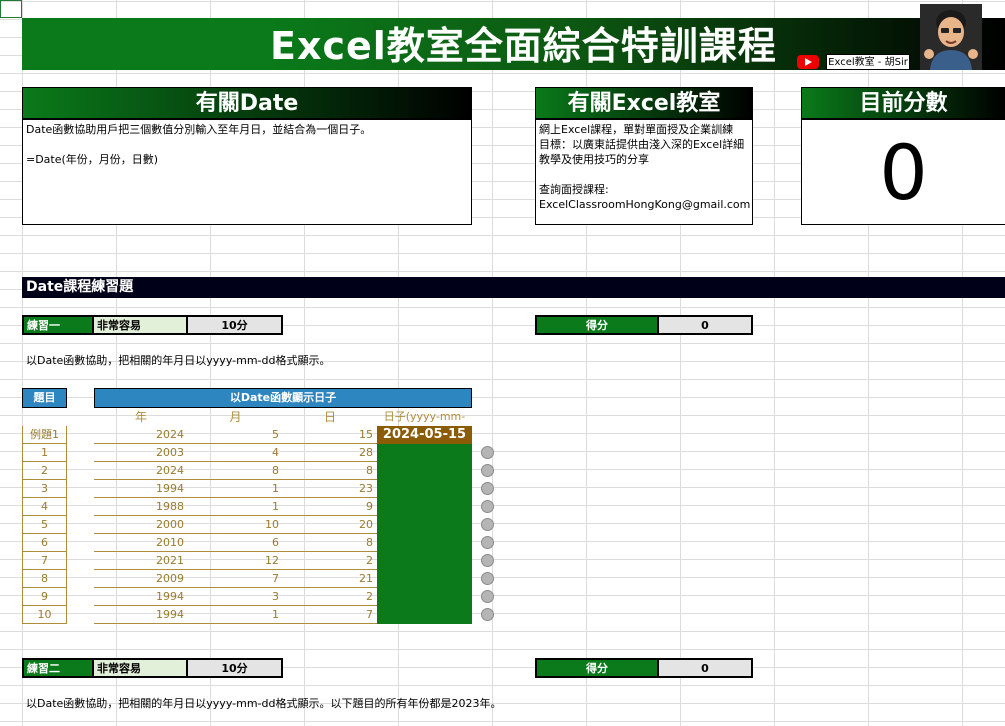 This screenshot has width=1005, height=726. I want to click on example-day: 15, so click(330, 435).